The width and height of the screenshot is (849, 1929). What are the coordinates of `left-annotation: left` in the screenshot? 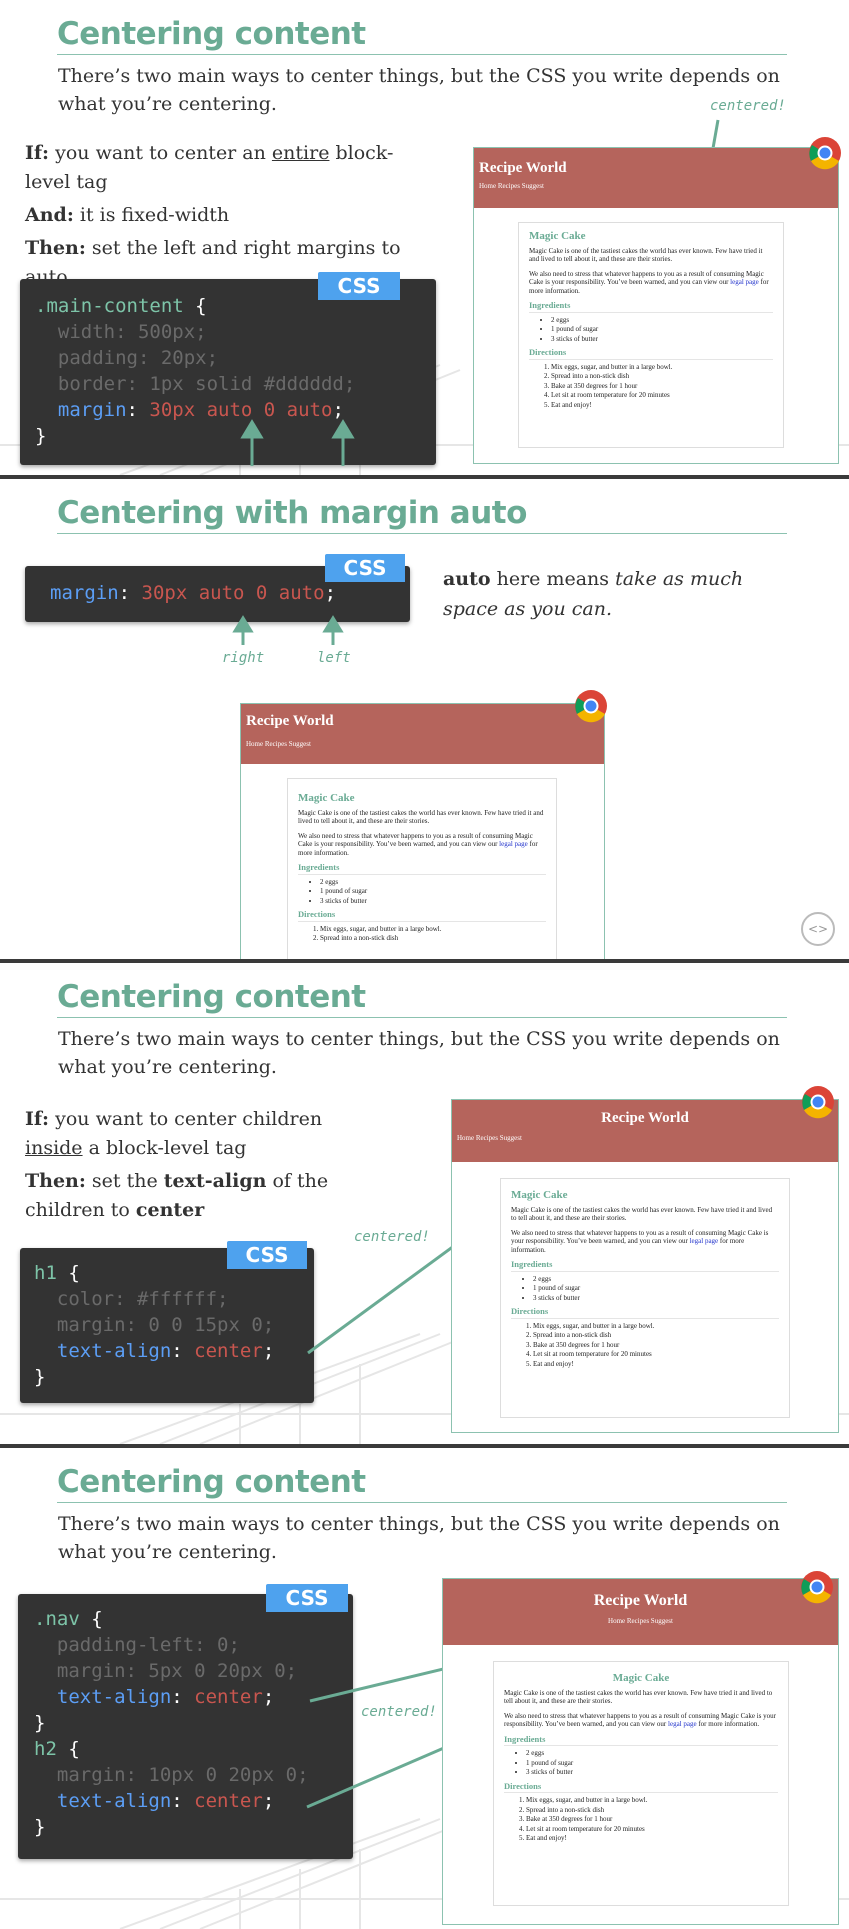 It's located at (334, 658).